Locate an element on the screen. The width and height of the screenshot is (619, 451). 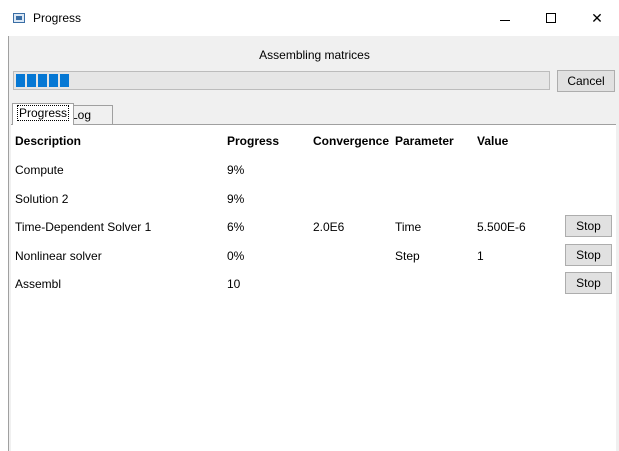
header-parameter: Parameter is located at coordinates (424, 141).